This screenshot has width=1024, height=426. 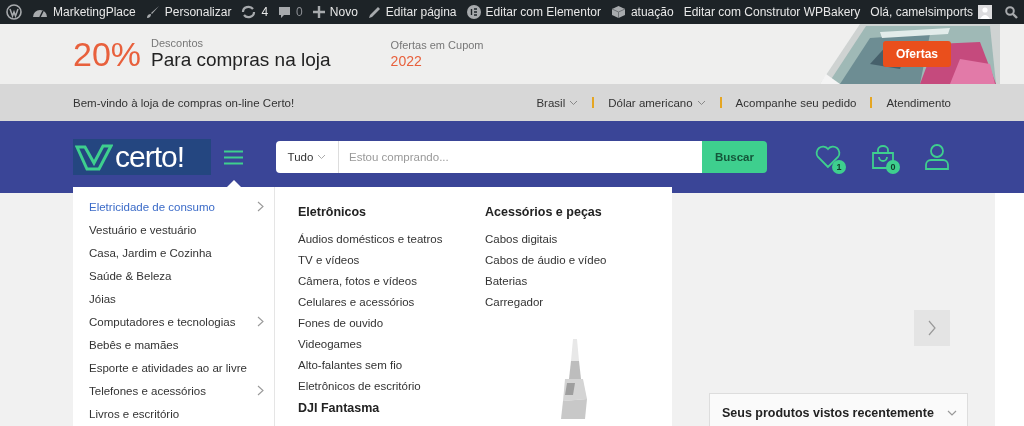 I want to click on refresh-icon, so click(x=249, y=12).